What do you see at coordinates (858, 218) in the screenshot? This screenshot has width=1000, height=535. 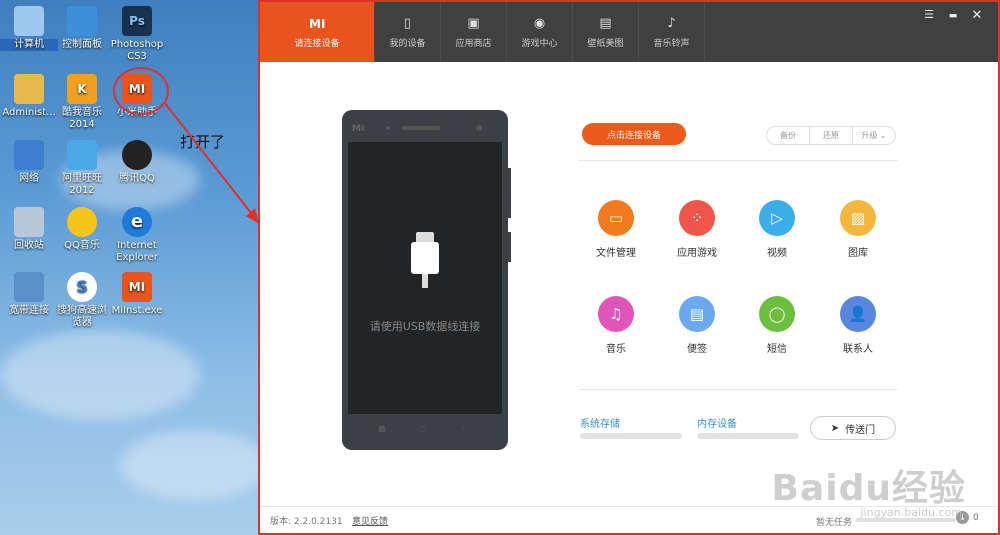 I see `gallery-icon: ▨` at bounding box center [858, 218].